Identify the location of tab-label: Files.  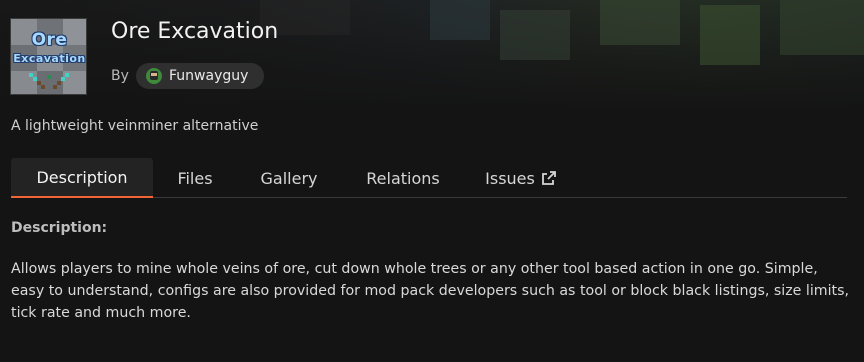
(195, 178).